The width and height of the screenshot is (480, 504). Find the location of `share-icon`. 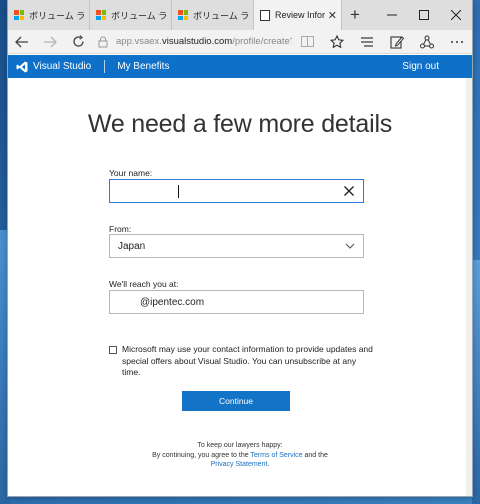

share-icon is located at coordinates (427, 41).